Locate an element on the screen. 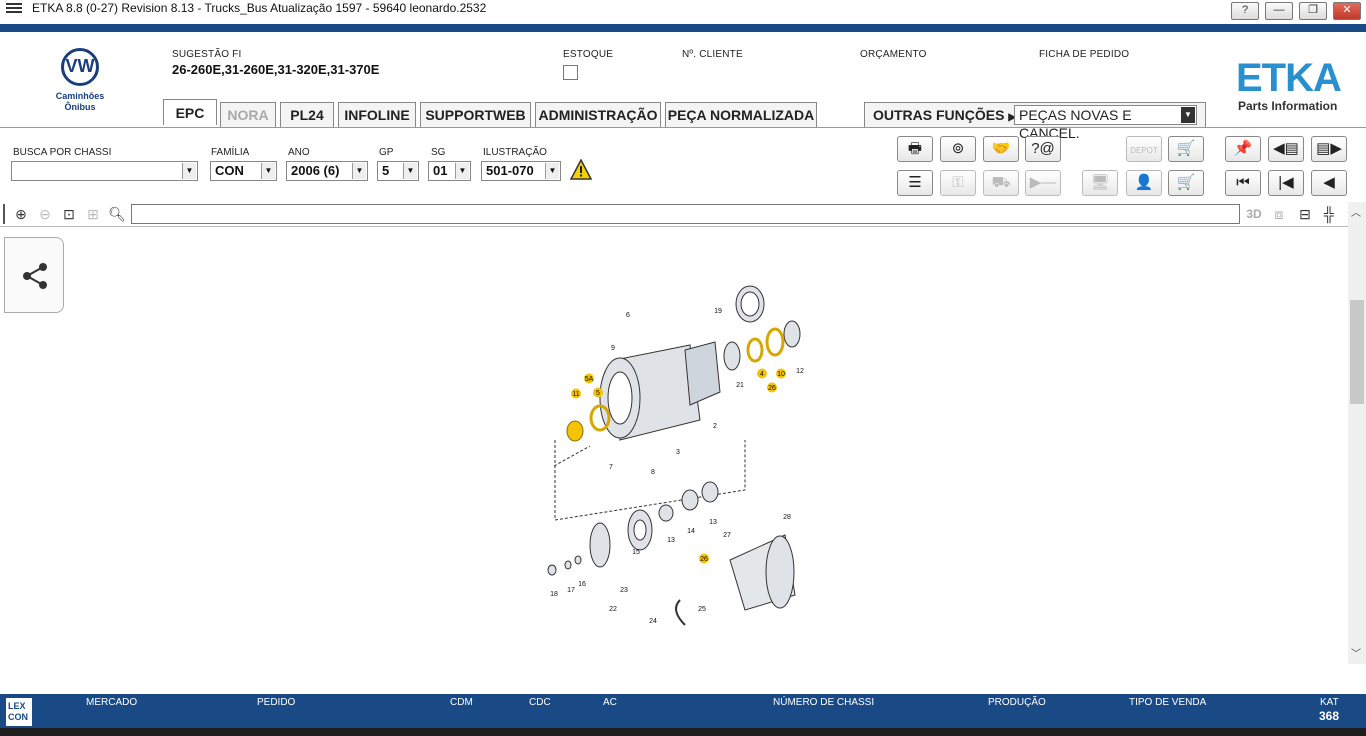 This screenshot has width=1366, height=736. kat-label: KAT is located at coordinates (1329, 702).